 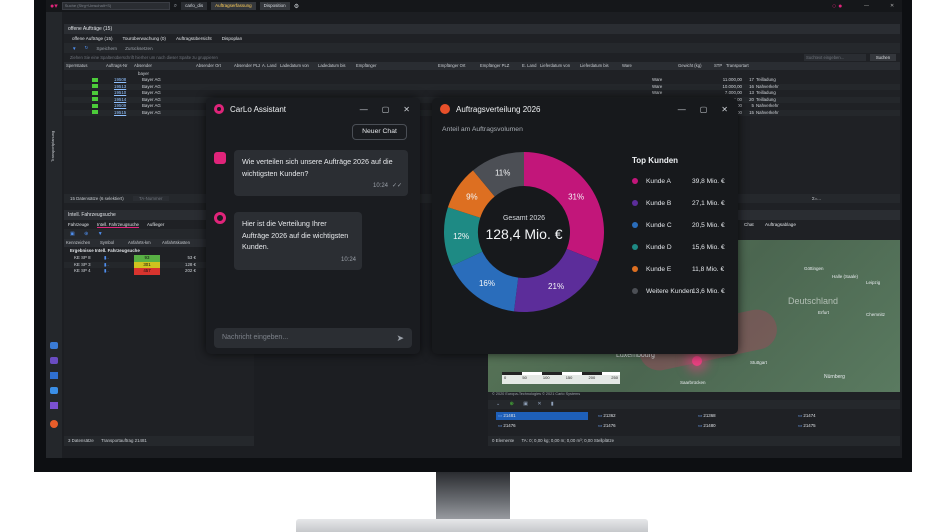 I want to click on orders-col-header: Absender Ort, so click(x=213, y=66).